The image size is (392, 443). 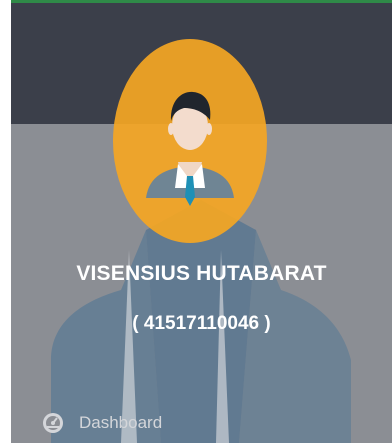 What do you see at coordinates (201, 273) in the screenshot?
I see `user-name: VISENSIUS HUTABARAT` at bounding box center [201, 273].